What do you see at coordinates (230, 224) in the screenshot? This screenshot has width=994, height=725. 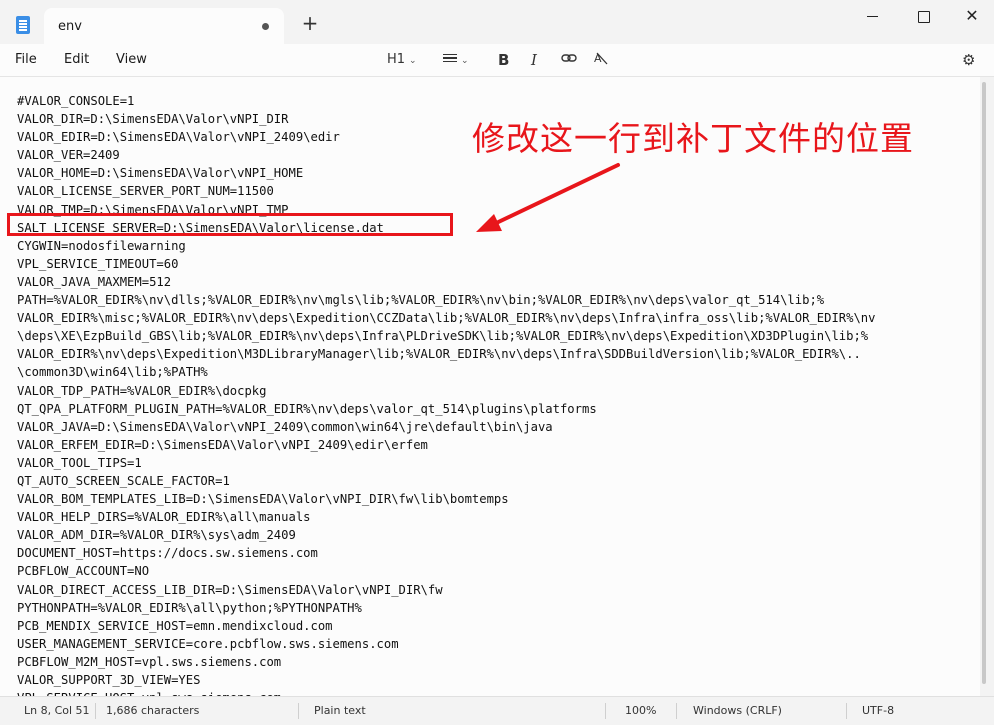 I see `highlight-box` at bounding box center [230, 224].